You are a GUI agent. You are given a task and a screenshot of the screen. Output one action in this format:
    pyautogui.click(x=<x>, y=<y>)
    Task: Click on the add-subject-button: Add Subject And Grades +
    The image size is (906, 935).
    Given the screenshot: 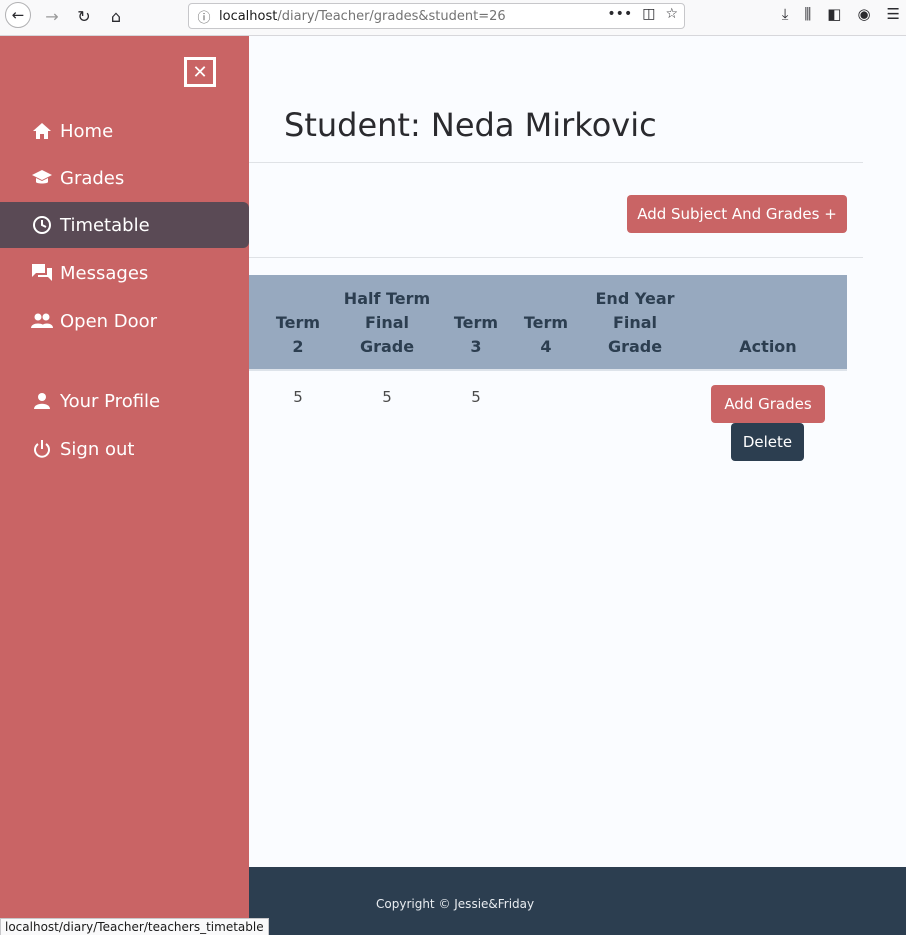 What is the action you would take?
    pyautogui.click(x=737, y=214)
    